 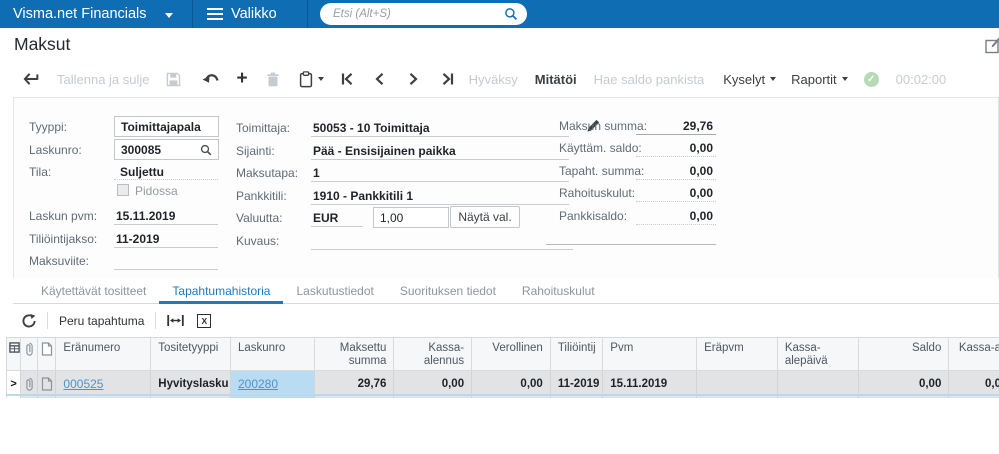 I want to click on next-record-button, so click(x=413, y=79).